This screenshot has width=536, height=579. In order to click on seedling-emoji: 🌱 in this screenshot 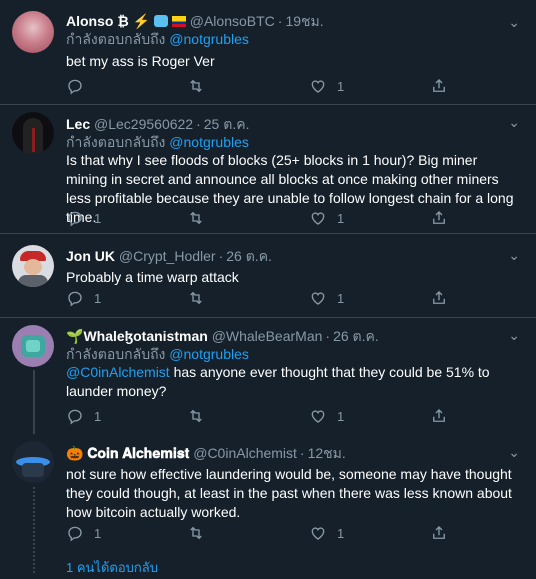, I will do `click(75, 336)`.